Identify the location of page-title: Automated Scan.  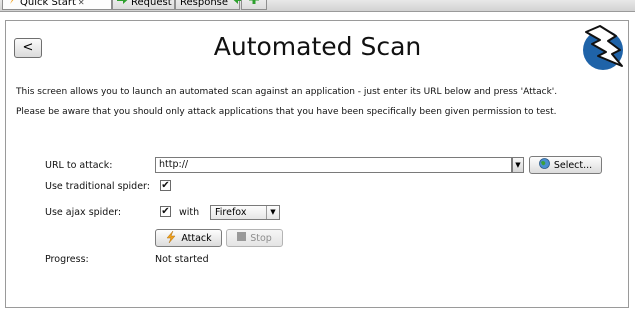
(317, 46).